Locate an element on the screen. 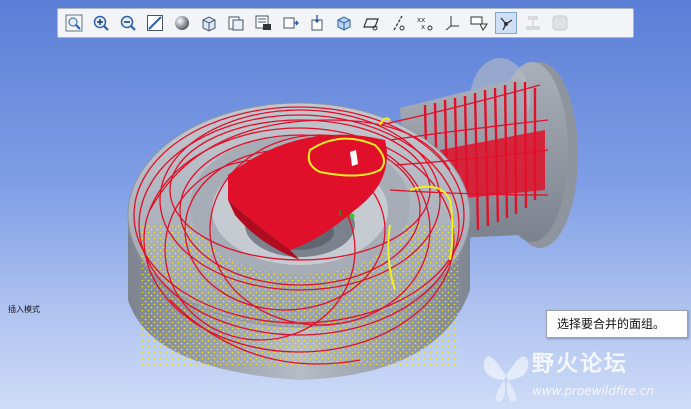 The height and width of the screenshot is (409, 691). watermark: 野火论坛 www.proewildfire.cn is located at coordinates (585, 374).